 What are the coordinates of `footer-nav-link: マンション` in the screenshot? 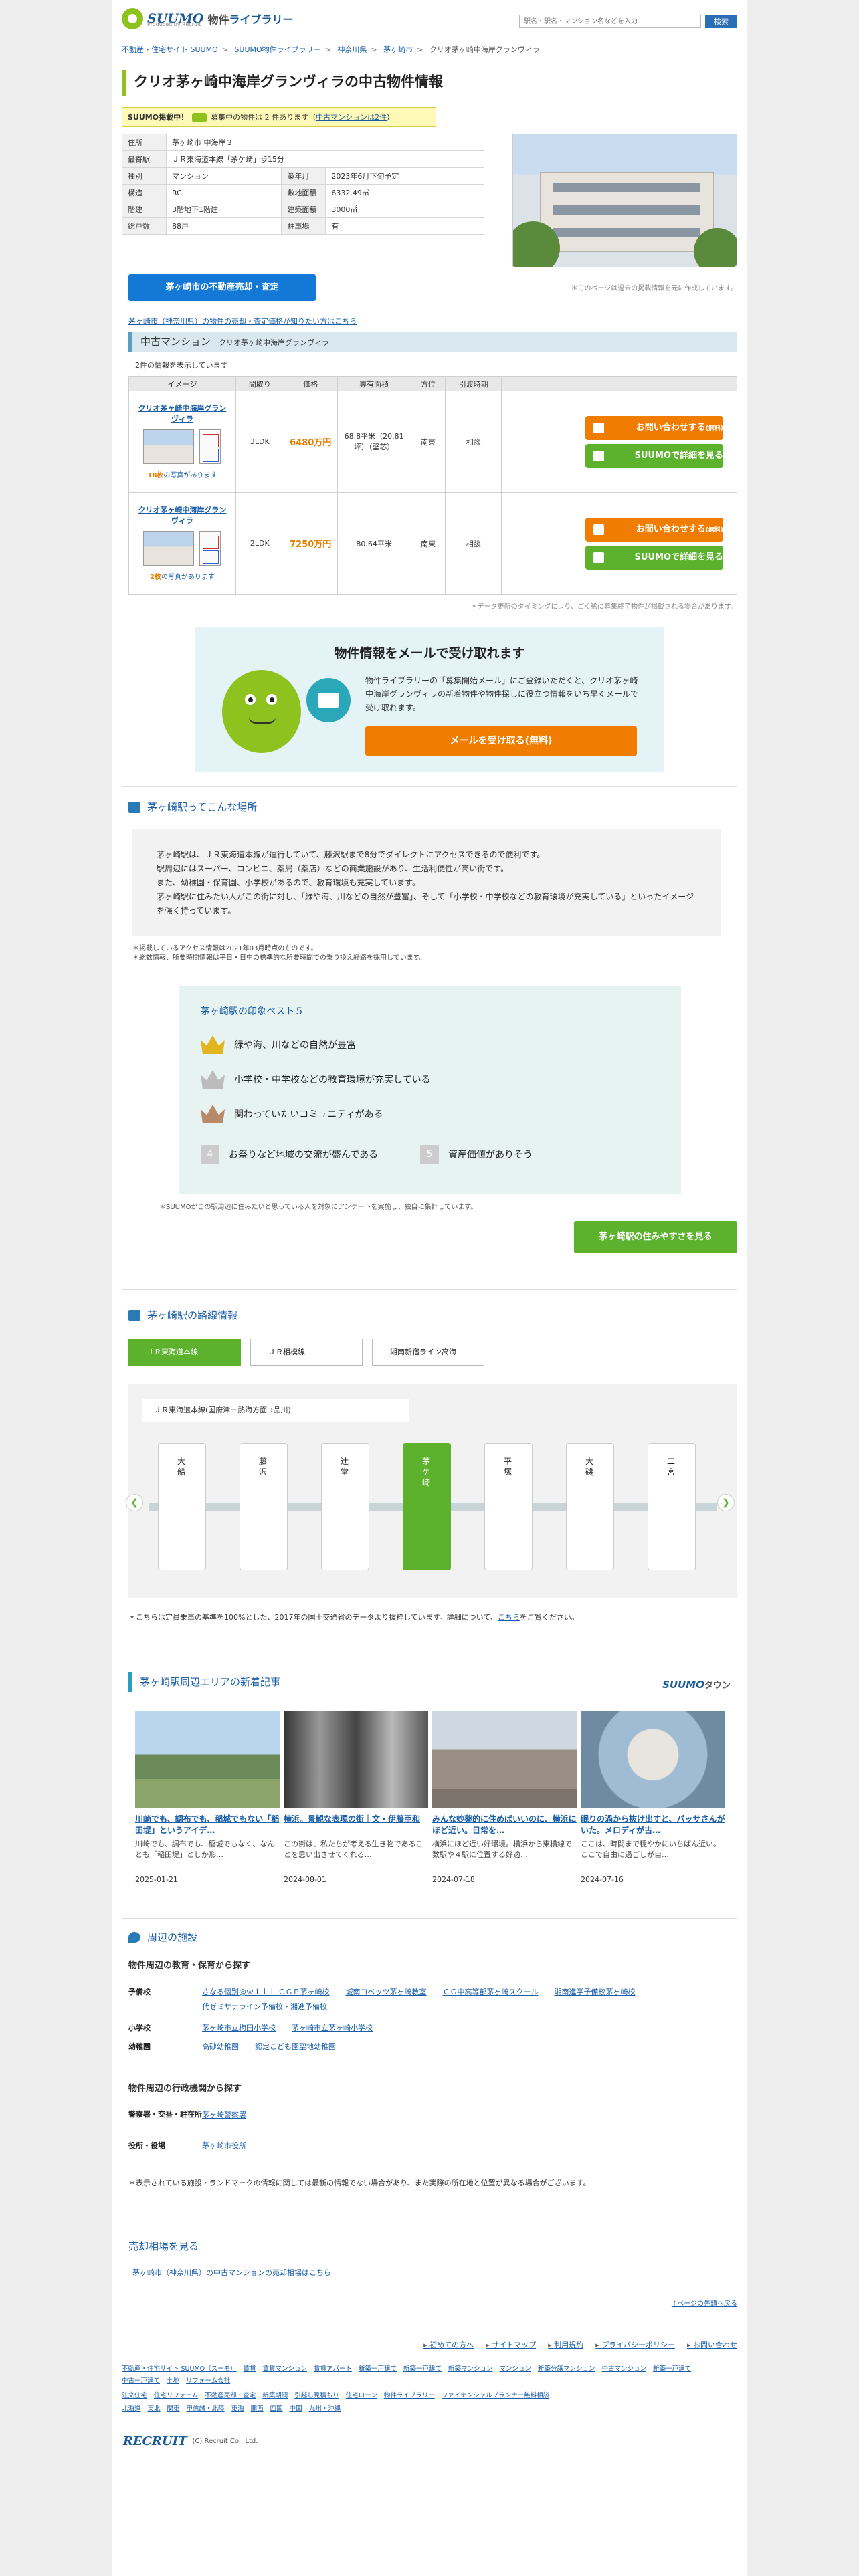 It's located at (516, 2369).